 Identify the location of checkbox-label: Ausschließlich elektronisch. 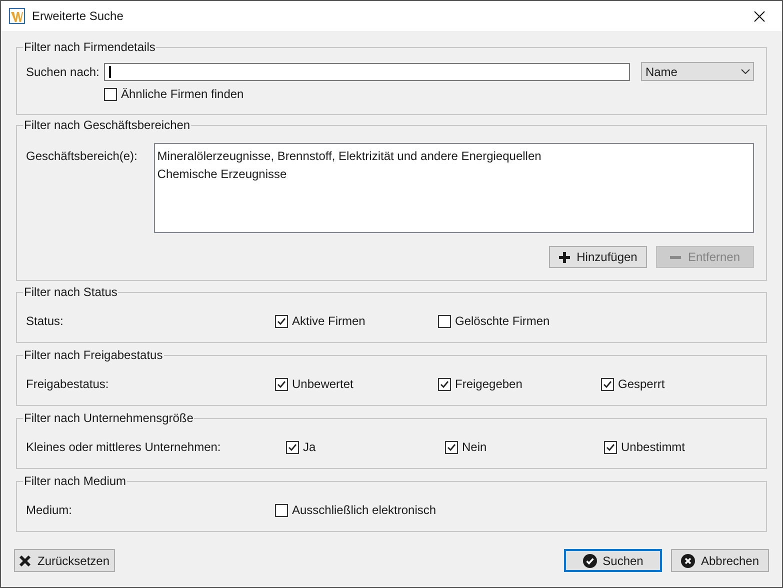
(364, 510).